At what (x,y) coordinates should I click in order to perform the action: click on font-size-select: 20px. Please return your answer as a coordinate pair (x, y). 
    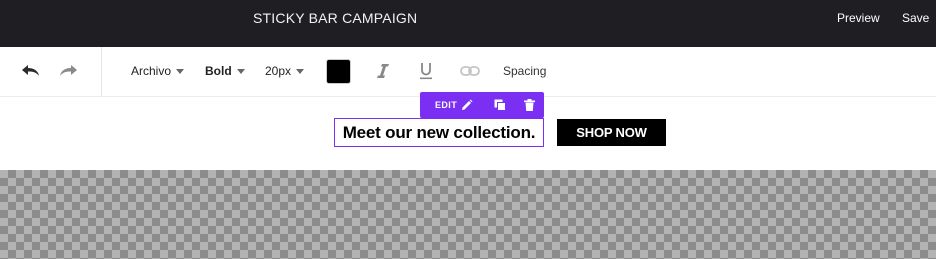
    Looking at the image, I should click on (285, 71).